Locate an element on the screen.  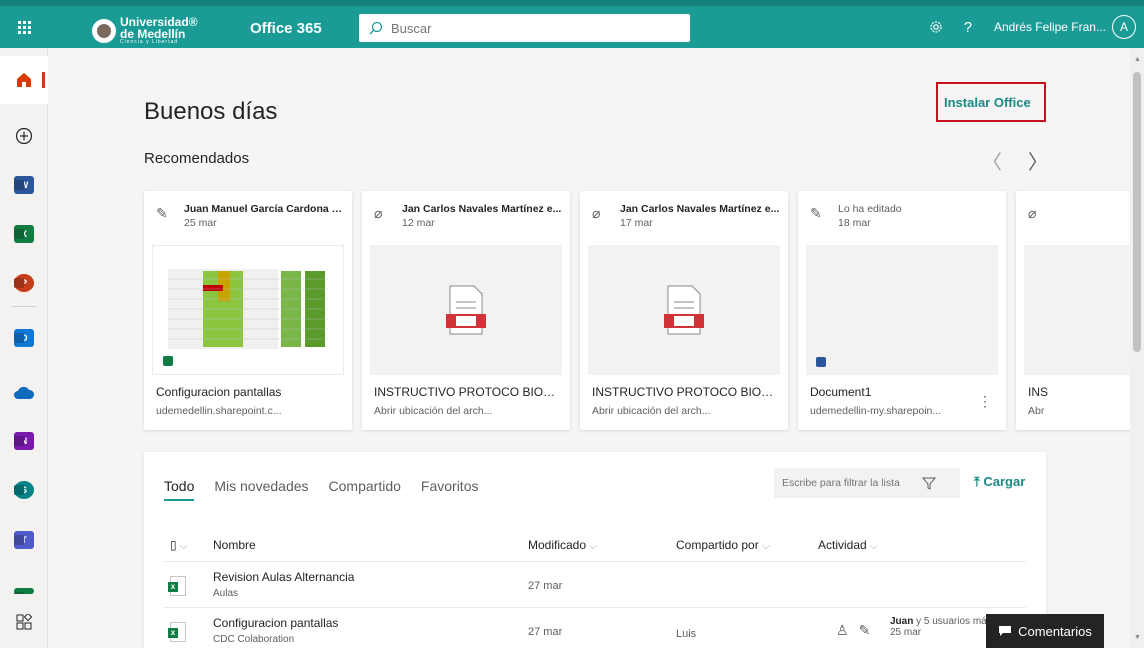
card-title: Document1 is located at coordinates (841, 392).